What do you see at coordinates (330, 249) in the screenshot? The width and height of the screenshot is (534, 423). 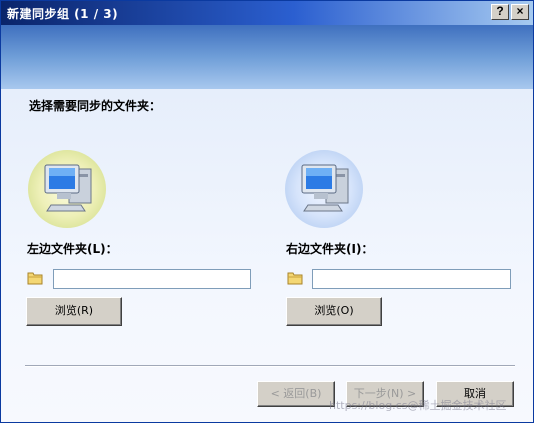 I see `right-folder-label: 右边文件夹(I)：` at bounding box center [330, 249].